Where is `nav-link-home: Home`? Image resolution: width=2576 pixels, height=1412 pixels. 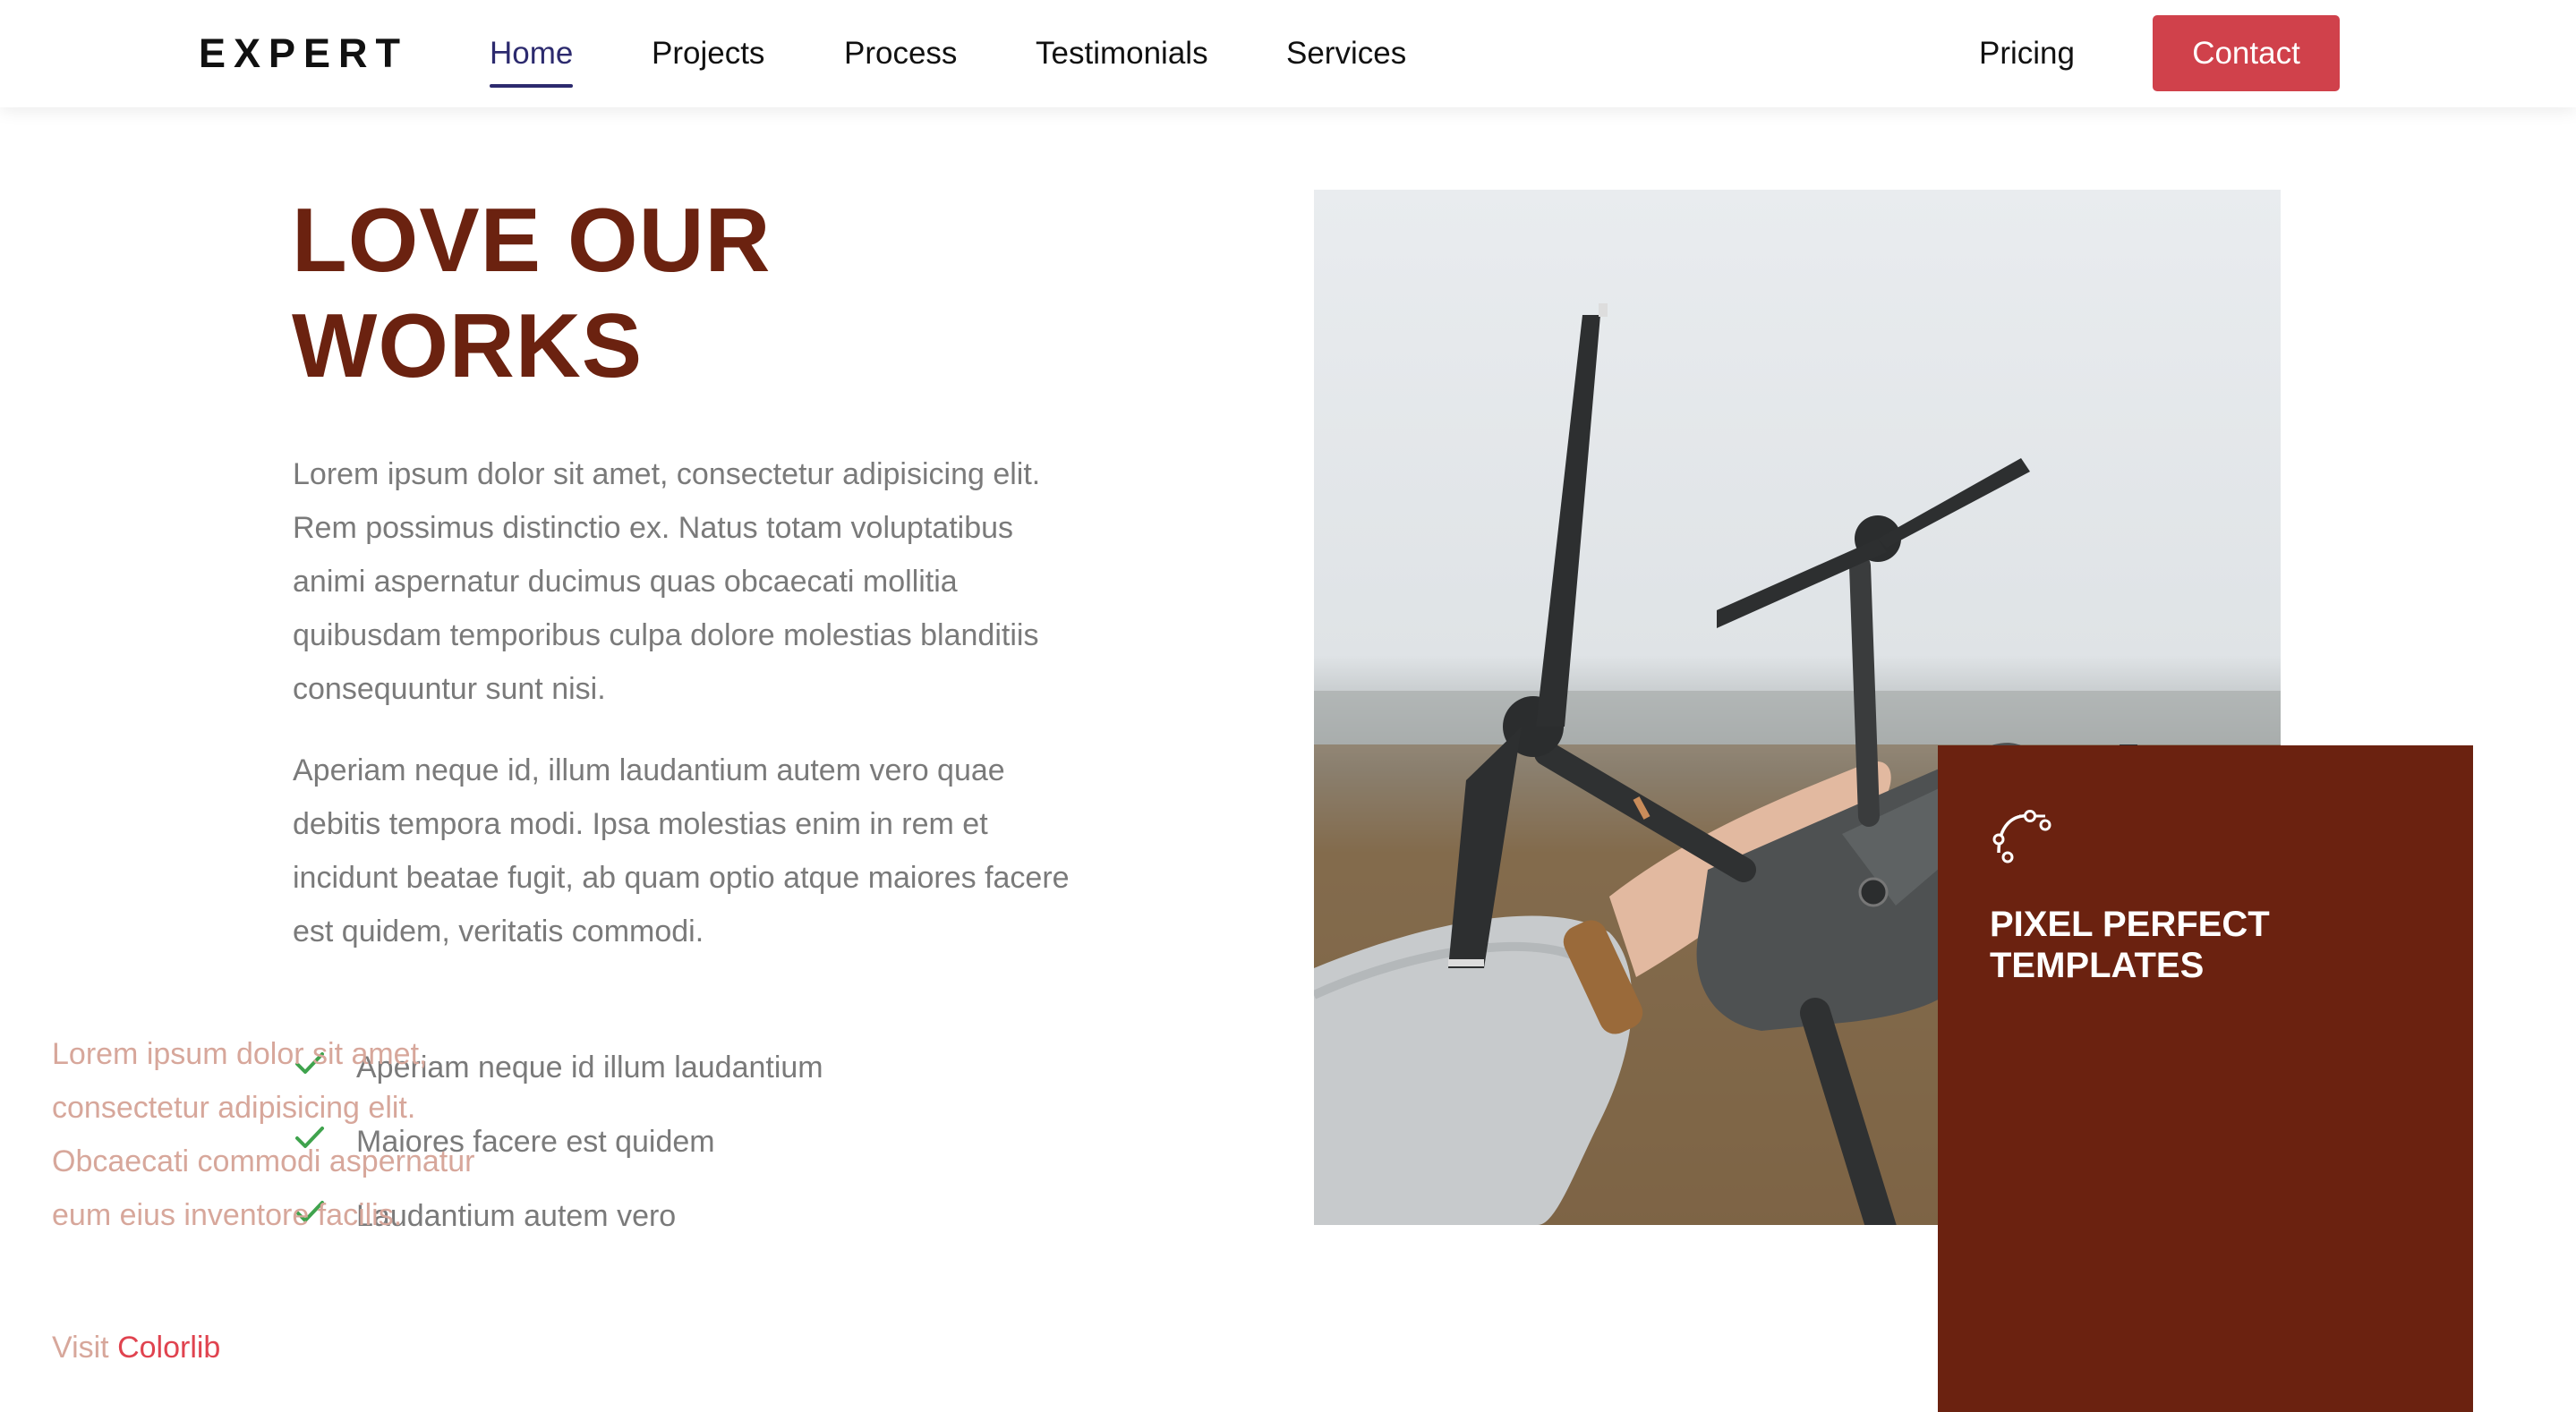 nav-link-home: Home is located at coordinates (531, 54).